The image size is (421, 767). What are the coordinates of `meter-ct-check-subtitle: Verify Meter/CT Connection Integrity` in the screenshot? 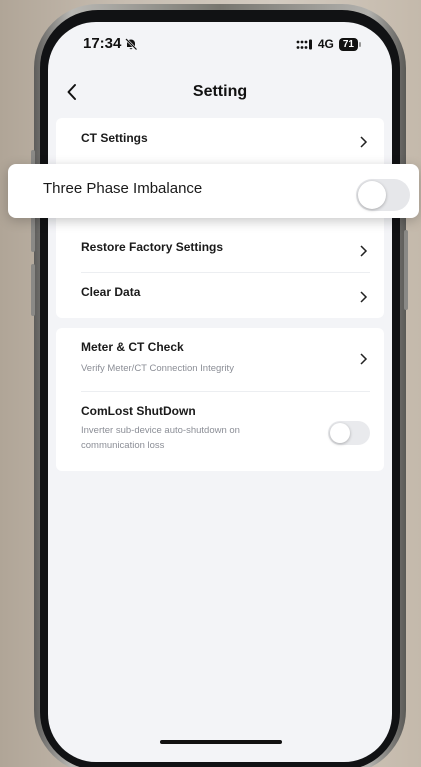 It's located at (157, 368).